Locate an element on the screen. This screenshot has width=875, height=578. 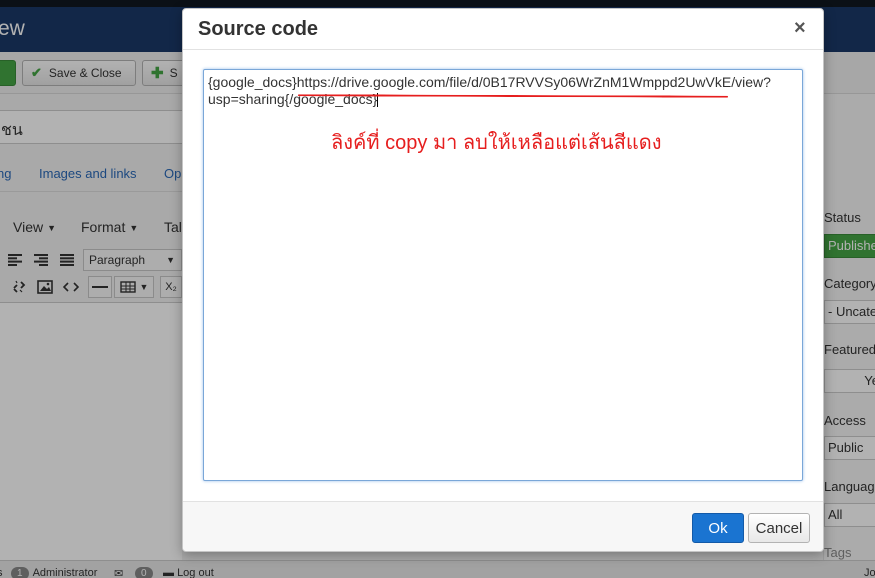
close-icon: × is located at coordinates (800, 28).